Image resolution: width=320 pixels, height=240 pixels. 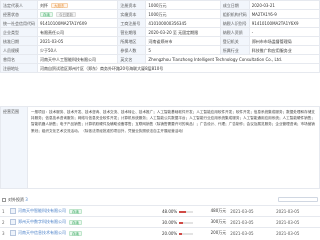 What do you see at coordinates (234, 41) in the screenshot?
I see `info-label: 登记机关` at bounding box center [234, 41].